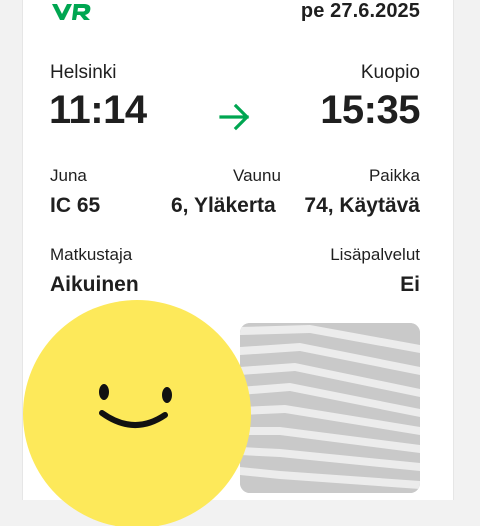 The height and width of the screenshot is (526, 480). Describe the element at coordinates (234, 117) in the screenshot. I see `arrow-right-icon` at that location.